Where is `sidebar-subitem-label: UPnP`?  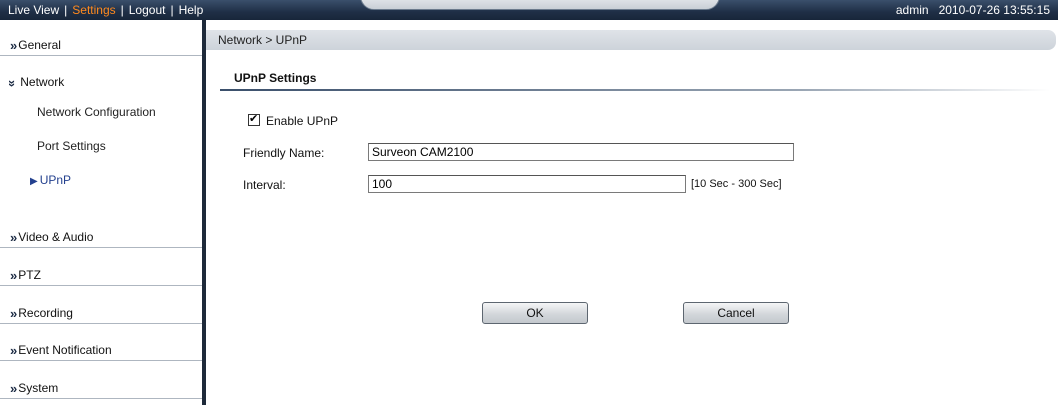 sidebar-subitem-label: UPnP is located at coordinates (55, 180).